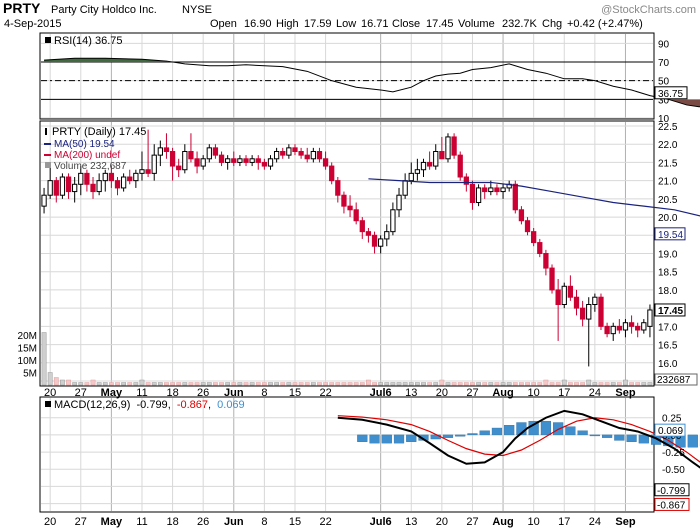 The image size is (700, 530). I want to click on ma50-legend-text: MA(50) 19.54, so click(84, 144).